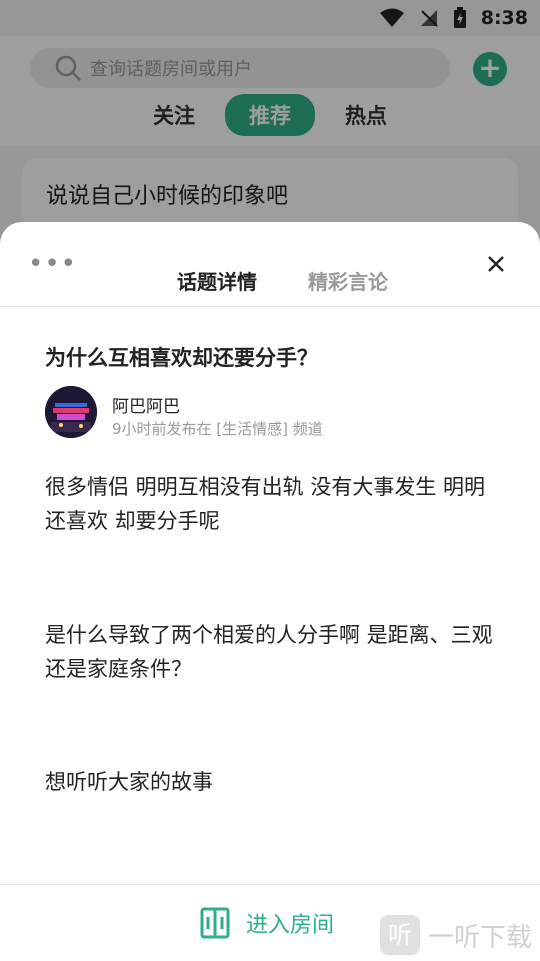 This screenshot has height=961, width=540. I want to click on tab-topic-details: 话题详情, so click(217, 280).